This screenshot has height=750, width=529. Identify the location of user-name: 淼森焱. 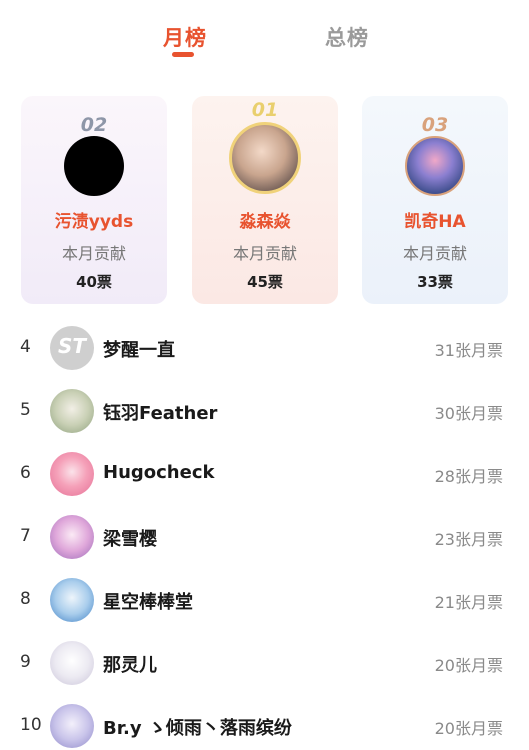
(265, 219).